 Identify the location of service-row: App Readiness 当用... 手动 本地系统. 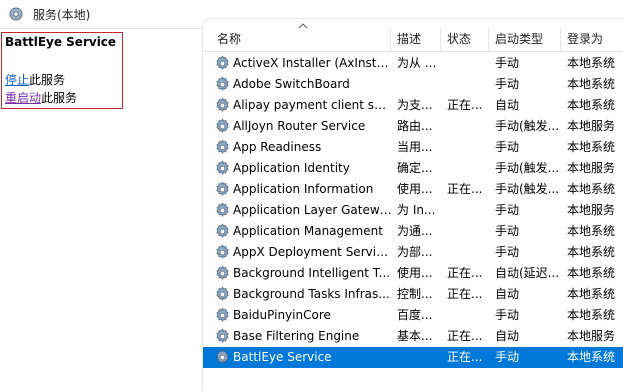
(413, 147).